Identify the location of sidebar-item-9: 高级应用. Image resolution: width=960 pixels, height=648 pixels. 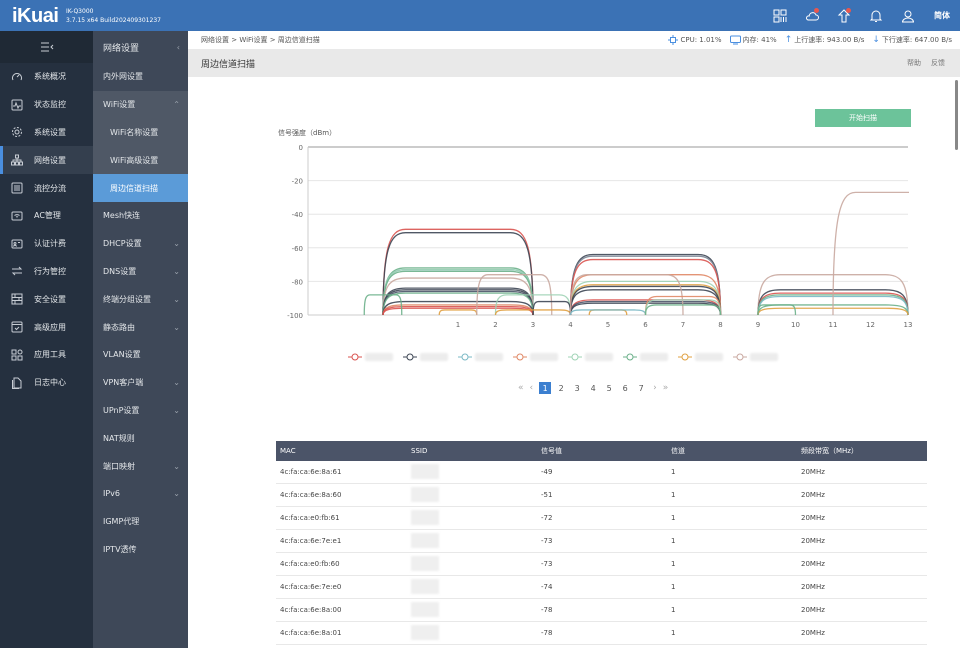
(46, 327).